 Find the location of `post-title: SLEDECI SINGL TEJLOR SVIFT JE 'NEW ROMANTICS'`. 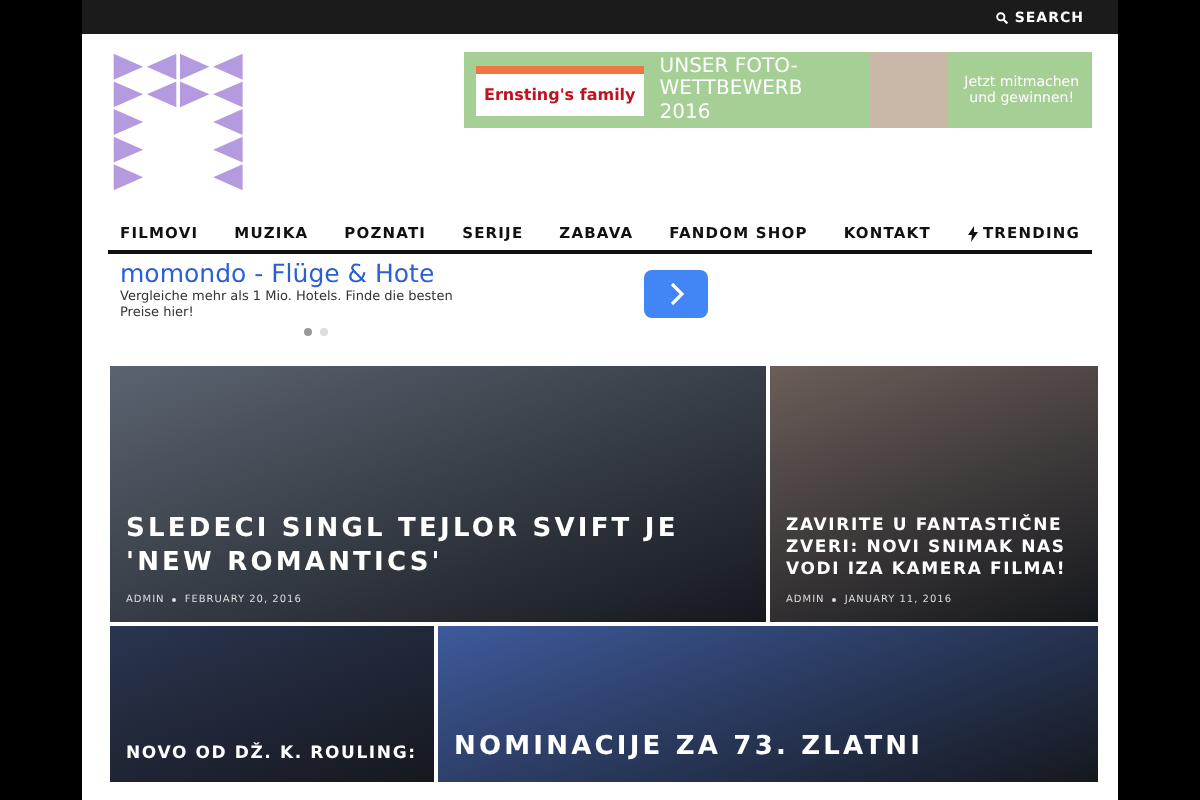

post-title: SLEDECI SINGL TEJLOR SVIFT JE 'NEW ROMANTICS' is located at coordinates (438, 548).